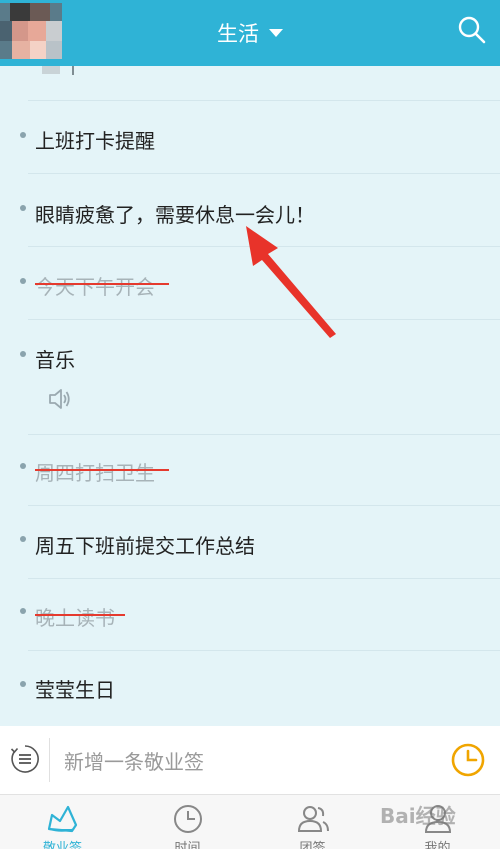 This screenshot has height=849, width=500. I want to click on note-text: 上班打卡提醒, so click(95, 141).